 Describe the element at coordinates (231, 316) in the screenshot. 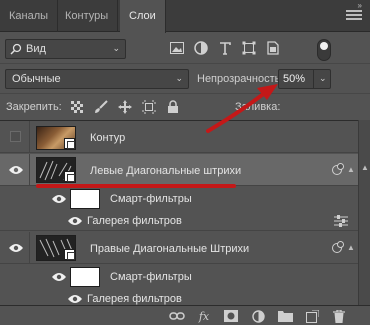

I see `add-mask-icon` at that location.